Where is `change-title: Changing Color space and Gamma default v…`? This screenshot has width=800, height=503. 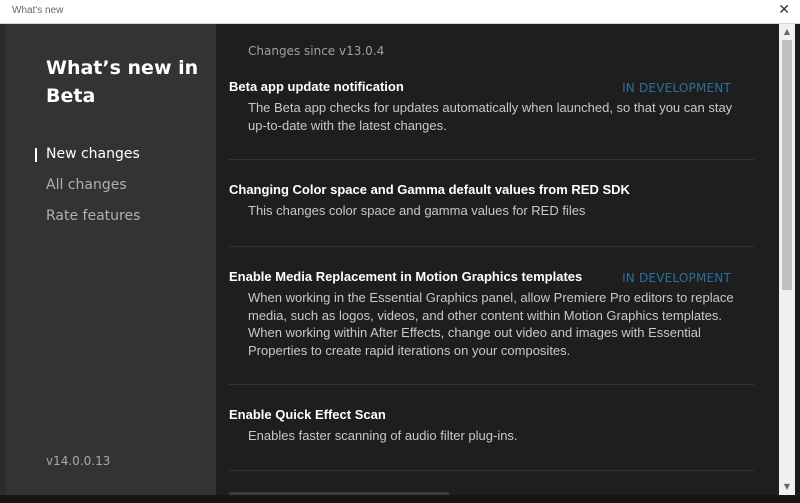 change-title: Changing Color space and Gamma default v… is located at coordinates (429, 189).